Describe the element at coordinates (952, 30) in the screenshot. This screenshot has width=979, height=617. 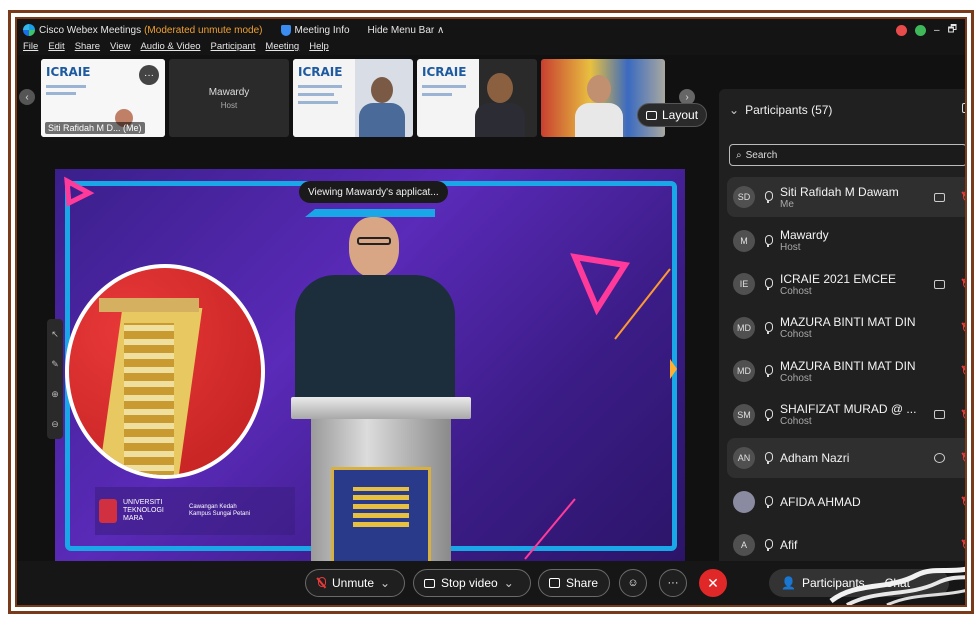
I see `restore-button: 🗗` at that location.